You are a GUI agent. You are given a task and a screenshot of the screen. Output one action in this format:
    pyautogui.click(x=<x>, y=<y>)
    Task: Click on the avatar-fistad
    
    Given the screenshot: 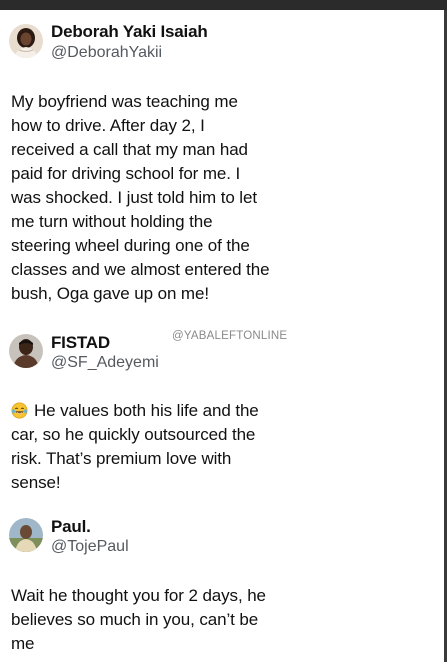 What is the action you would take?
    pyautogui.click(x=26, y=351)
    